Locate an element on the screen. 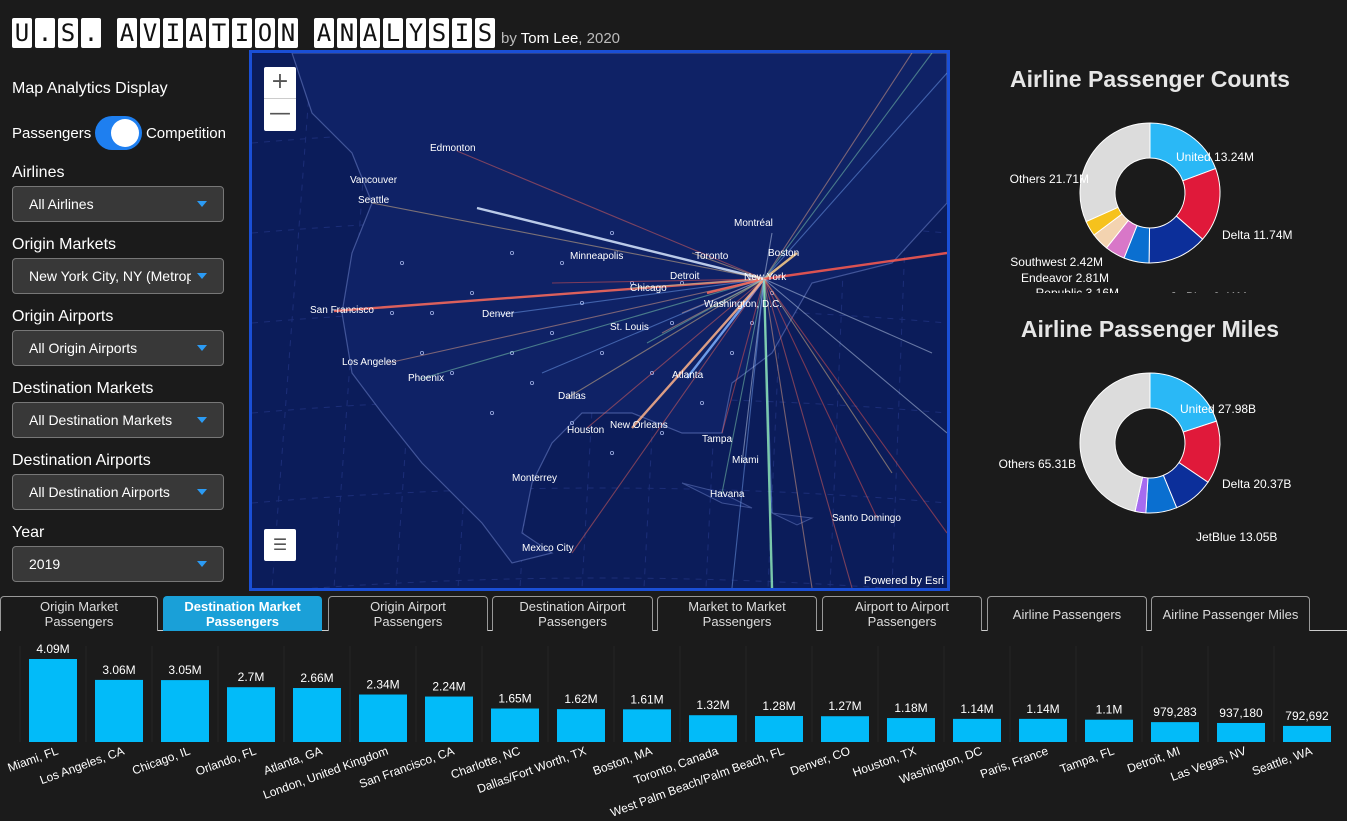  title-letter: V is located at coordinates (150, 33).